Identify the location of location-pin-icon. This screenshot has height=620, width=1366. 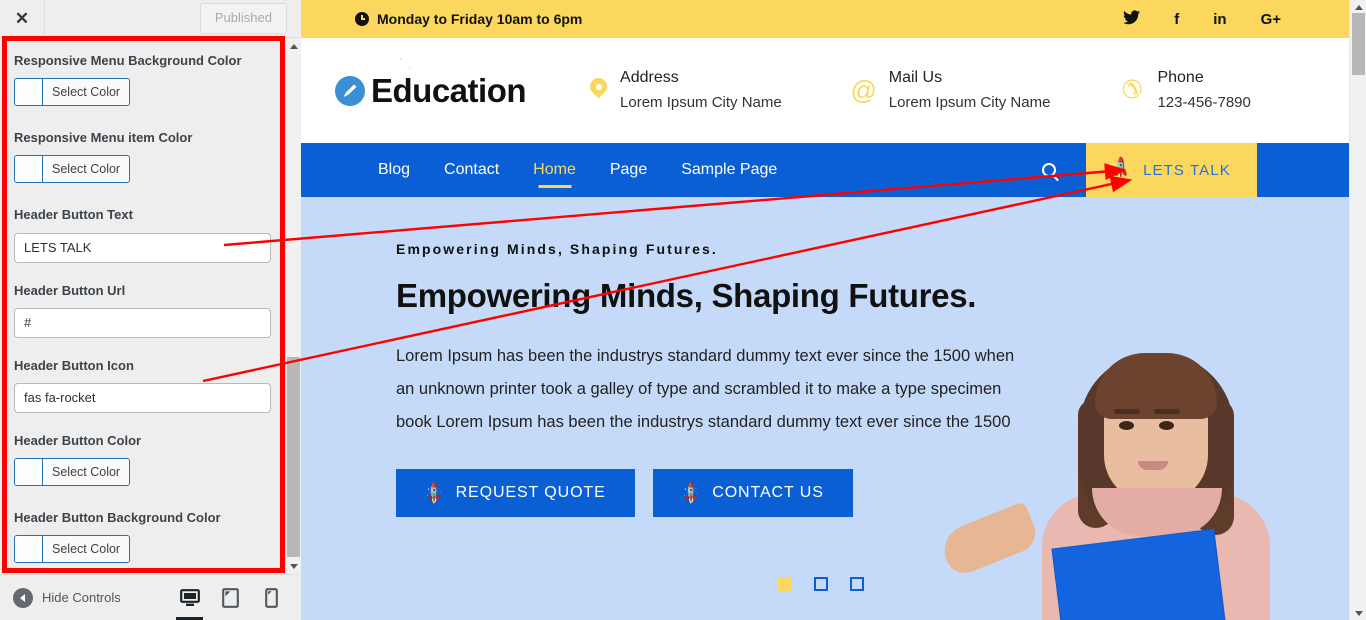
(598, 90).